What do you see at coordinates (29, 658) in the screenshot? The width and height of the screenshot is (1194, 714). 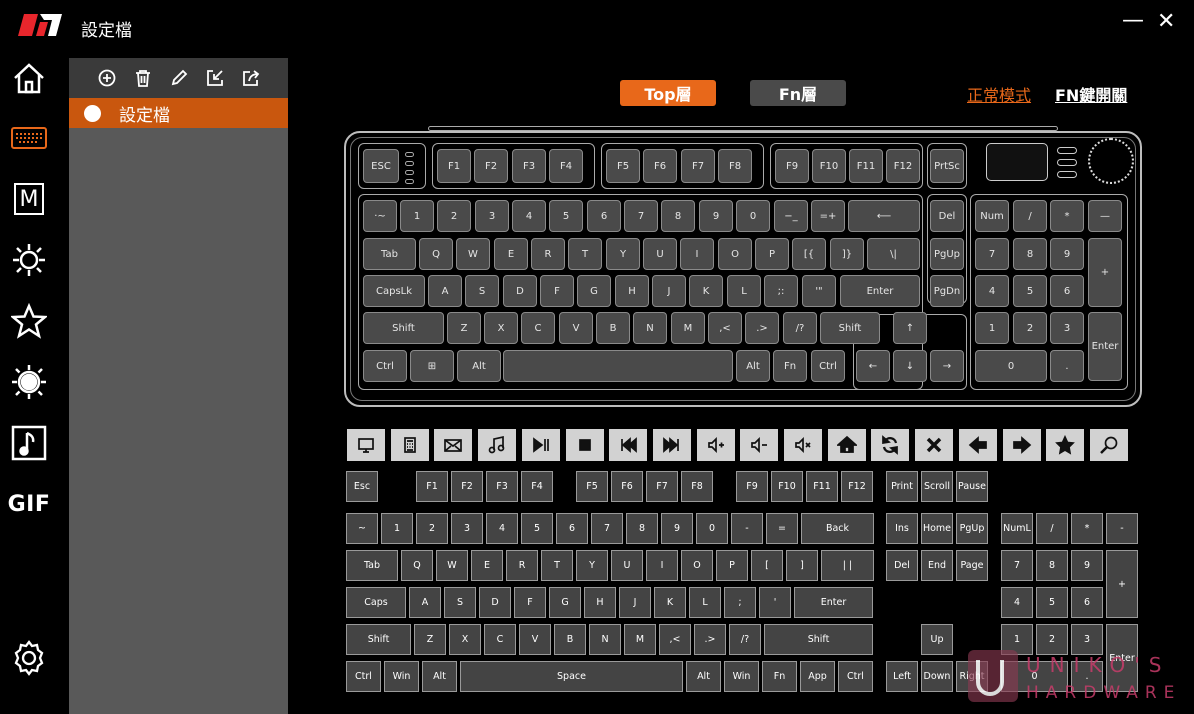 I see `nav-settings` at bounding box center [29, 658].